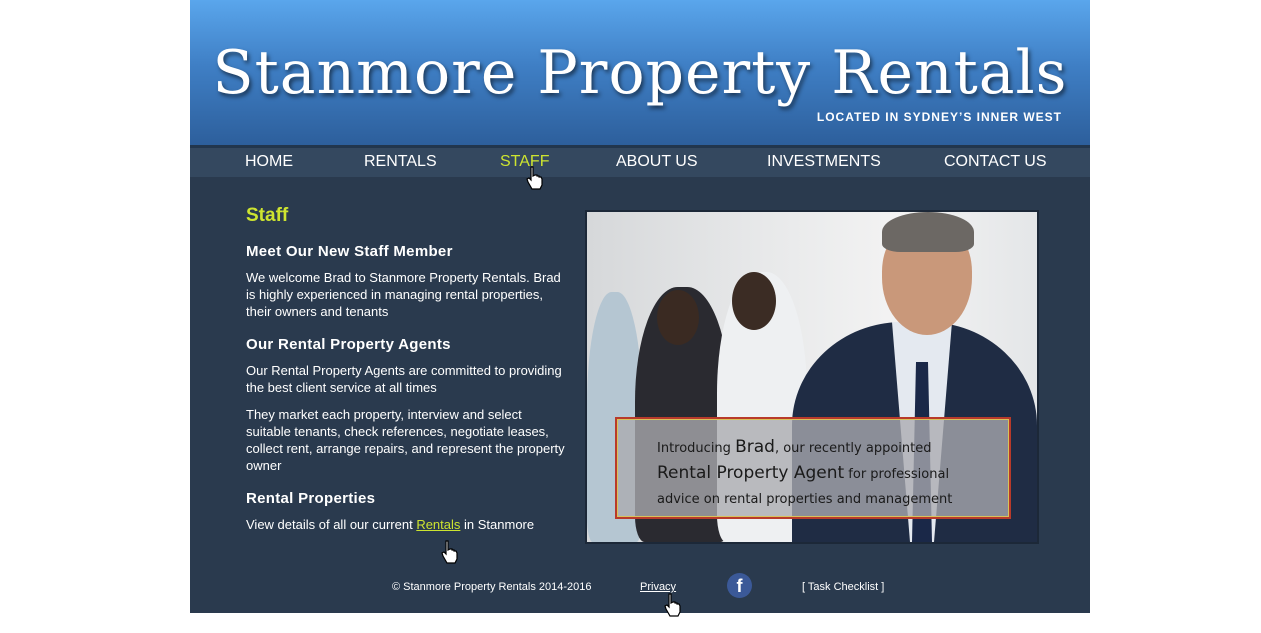 The image size is (1261, 633). Describe the element at coordinates (824, 162) in the screenshot. I see `nav-item-investments: INVESTMENTS` at that location.